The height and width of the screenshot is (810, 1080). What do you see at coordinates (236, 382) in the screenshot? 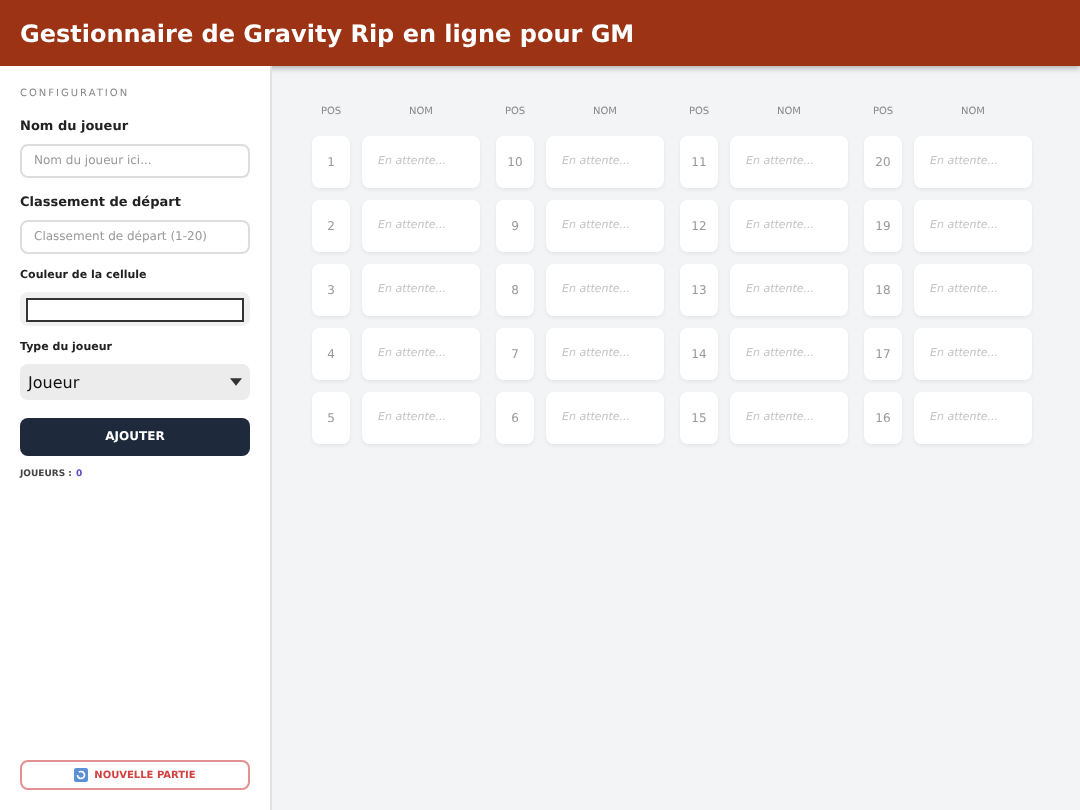
I see `chevron-icon` at bounding box center [236, 382].